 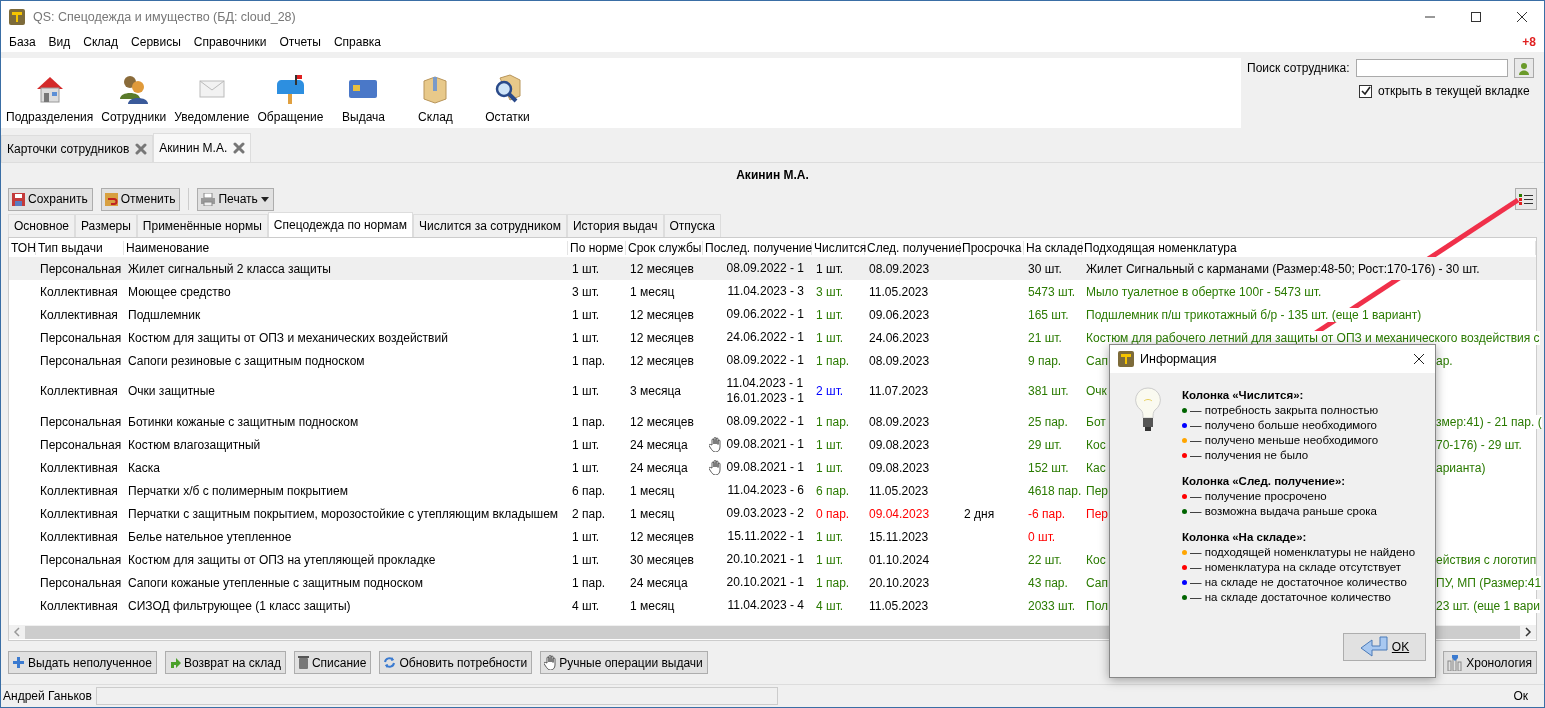 What do you see at coordinates (202, 147) in the screenshot?
I see `document-tab: Акинин М.А.` at bounding box center [202, 147].